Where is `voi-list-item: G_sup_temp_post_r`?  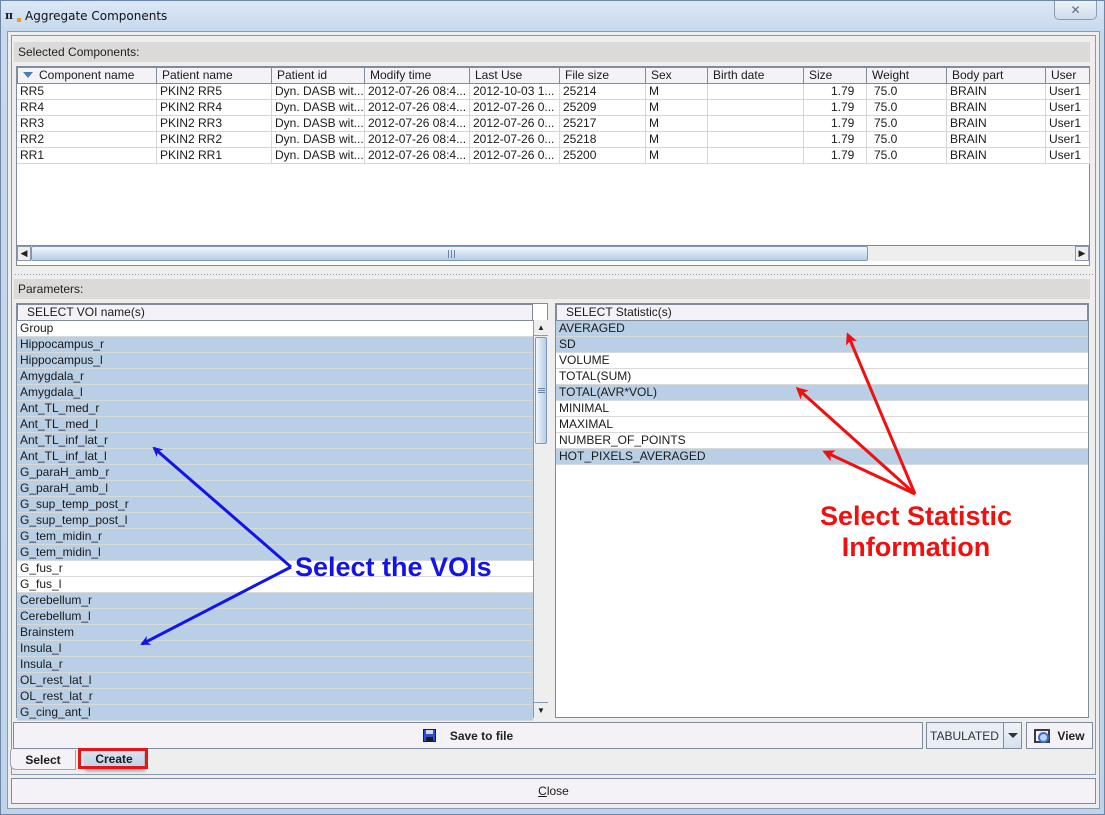
voi-list-item: G_sup_temp_post_r is located at coordinates (275, 505).